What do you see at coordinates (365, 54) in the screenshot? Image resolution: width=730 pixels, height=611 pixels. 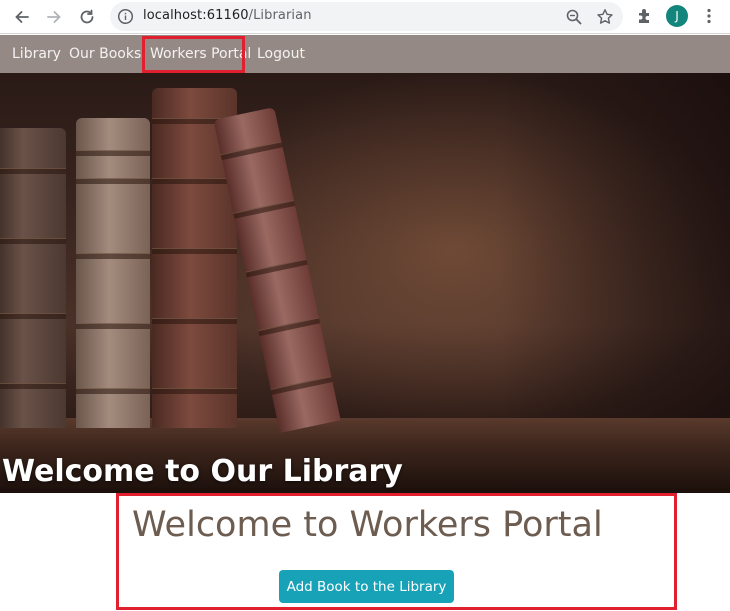 I see `site-navbar: Library Our Books Workers Portal Logout` at bounding box center [365, 54].